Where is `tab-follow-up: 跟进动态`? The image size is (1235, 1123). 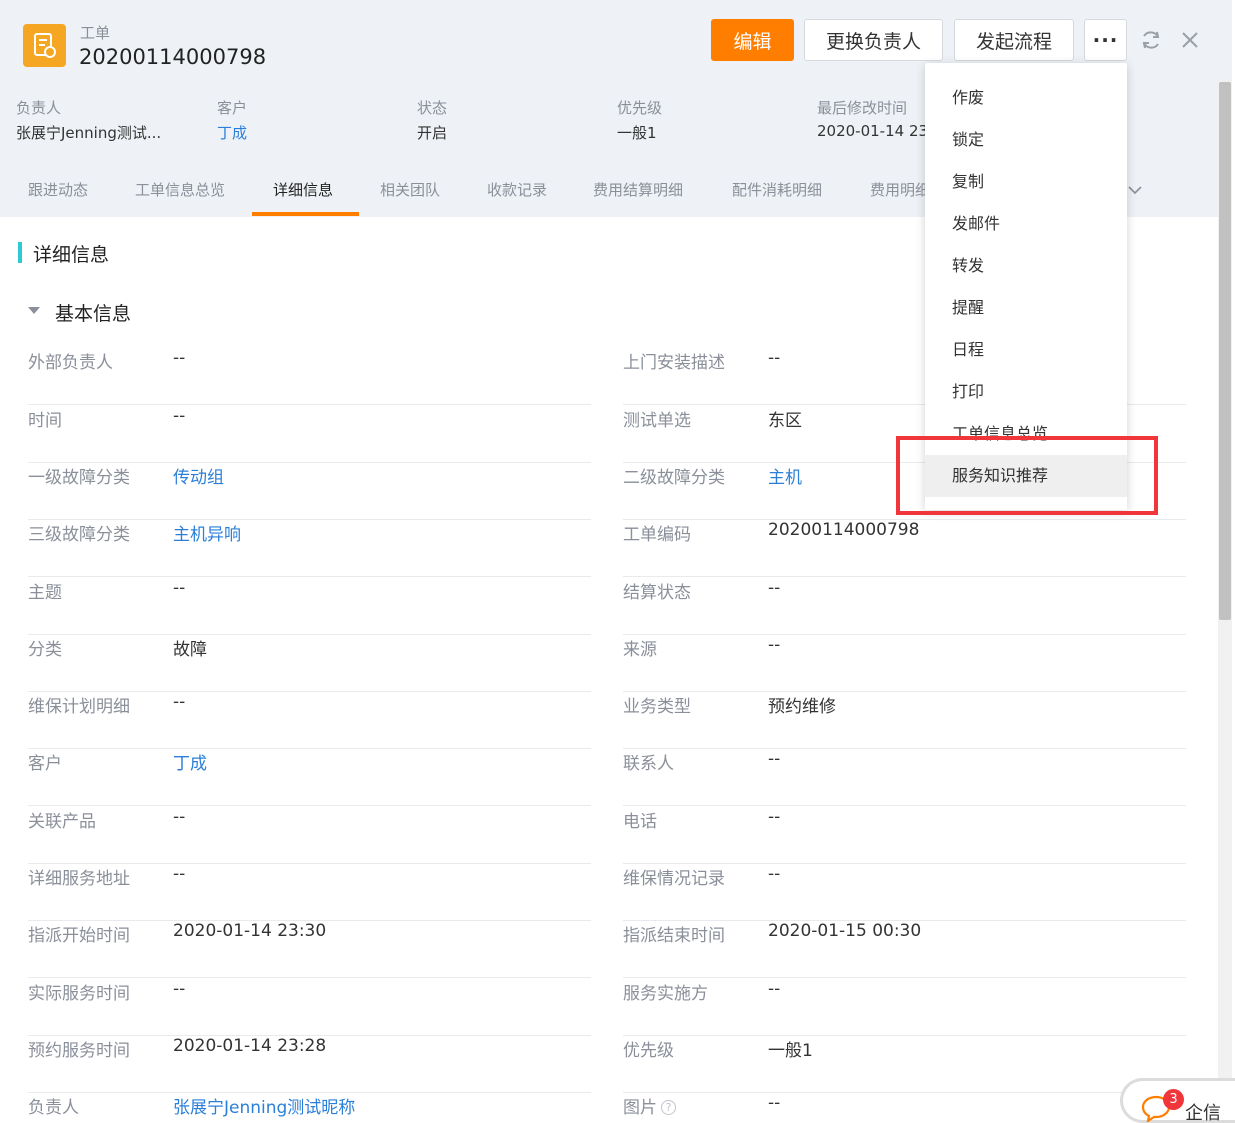
tab-follow-up: 跟进动态 is located at coordinates (58, 190).